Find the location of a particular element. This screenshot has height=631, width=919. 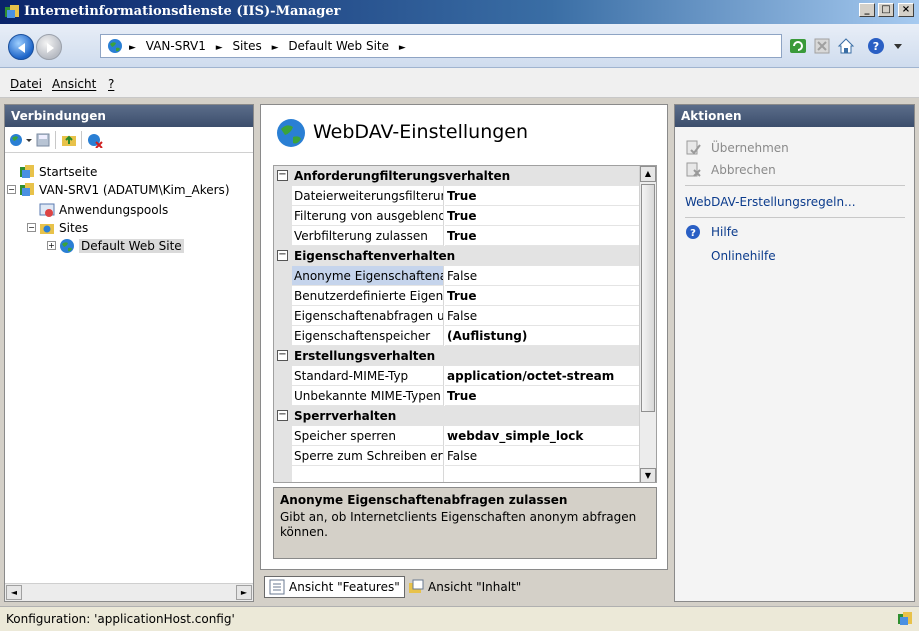

back-button is located at coordinates (21, 47).